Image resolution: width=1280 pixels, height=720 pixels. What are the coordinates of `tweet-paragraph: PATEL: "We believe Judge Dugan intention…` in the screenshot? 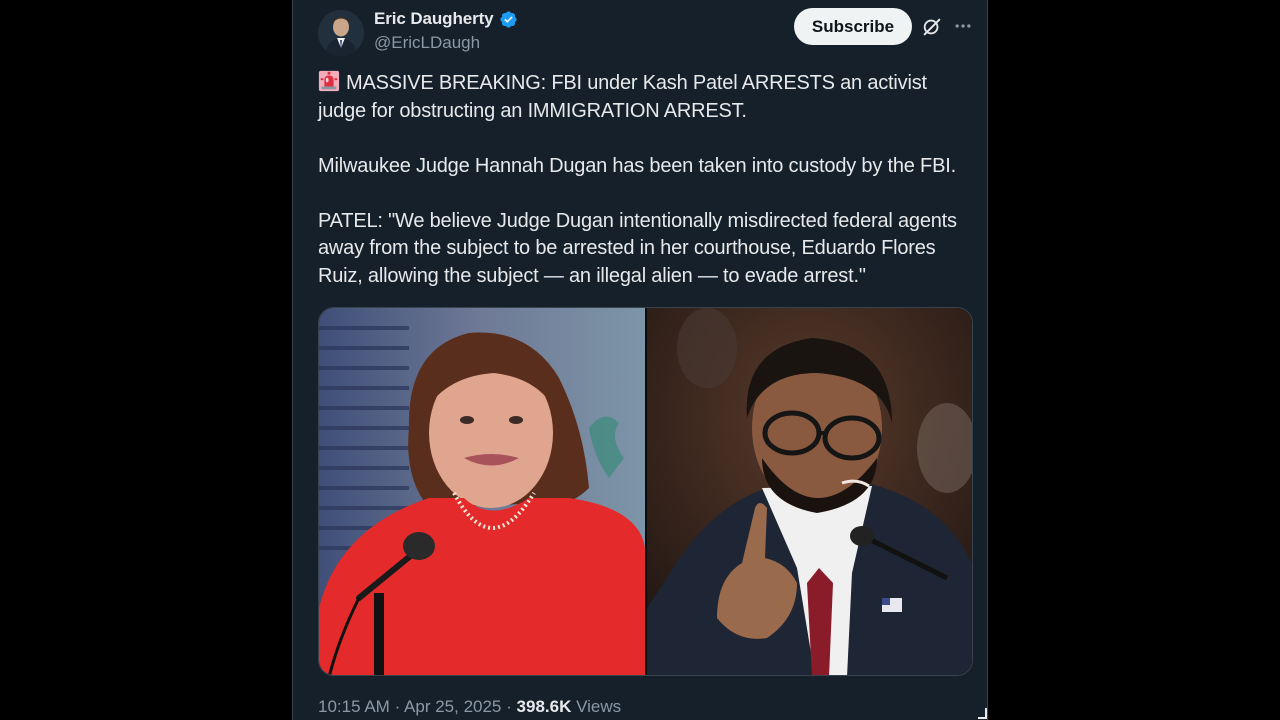 It's located at (637, 248).